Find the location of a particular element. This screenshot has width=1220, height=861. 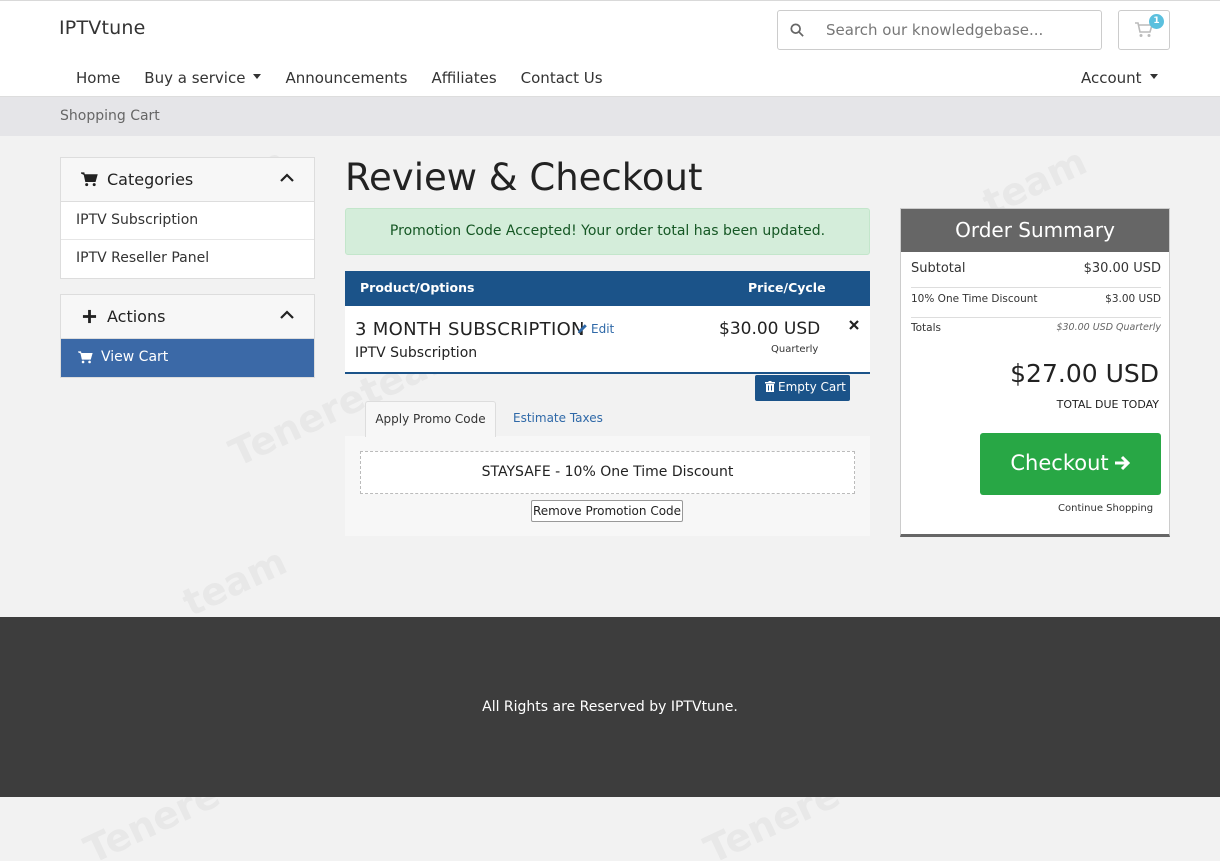

totals-row: Totals $30.00 USD Quarterly is located at coordinates (1036, 332).